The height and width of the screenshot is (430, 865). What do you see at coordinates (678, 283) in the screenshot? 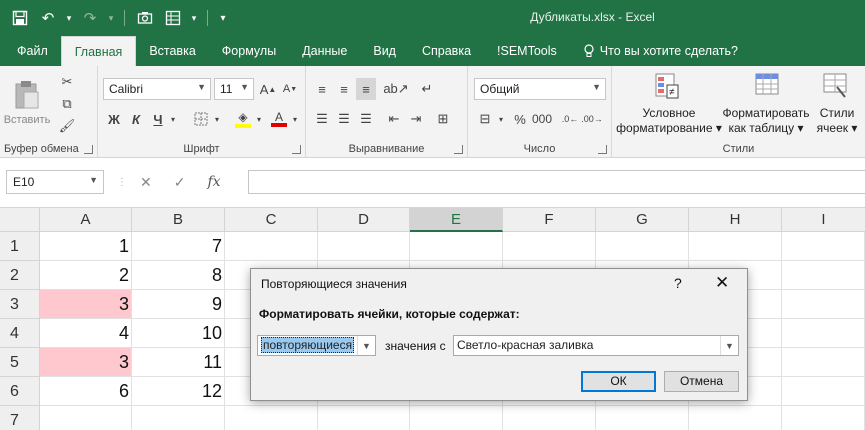
I see `help-button: ?` at bounding box center [678, 283].